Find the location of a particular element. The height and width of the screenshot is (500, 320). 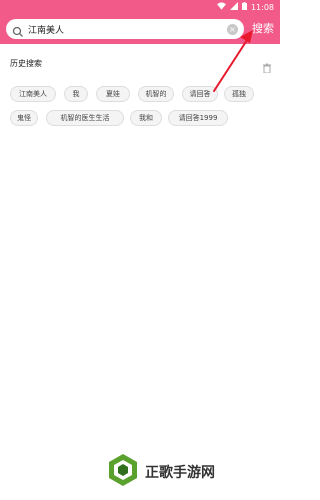

clear-icon: × is located at coordinates (232, 29).